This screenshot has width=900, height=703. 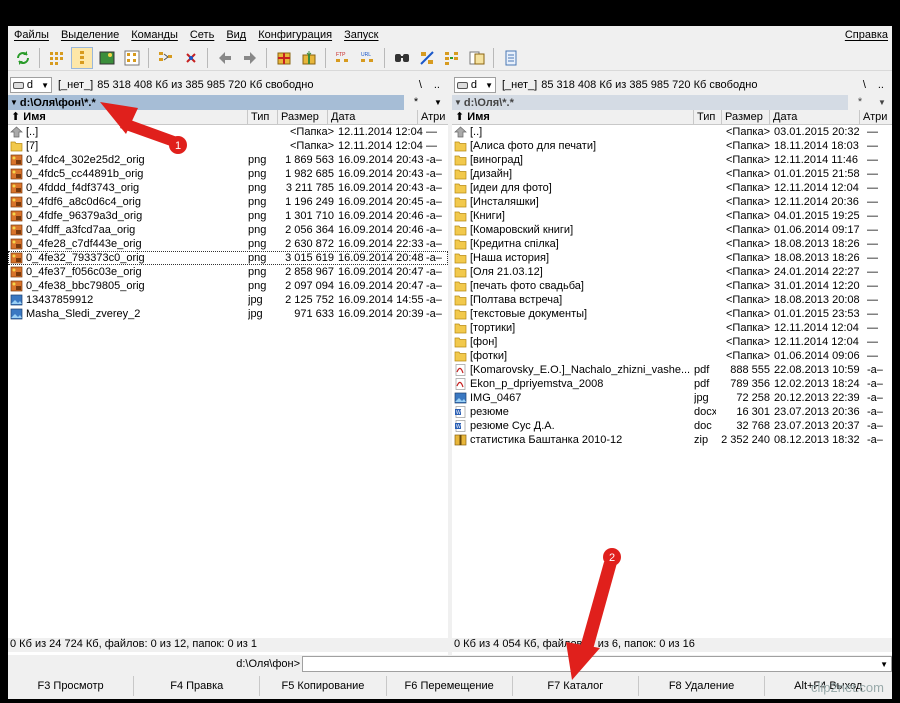 I want to click on f8-delete-button: F8 Удаление, so click(x=702, y=686).